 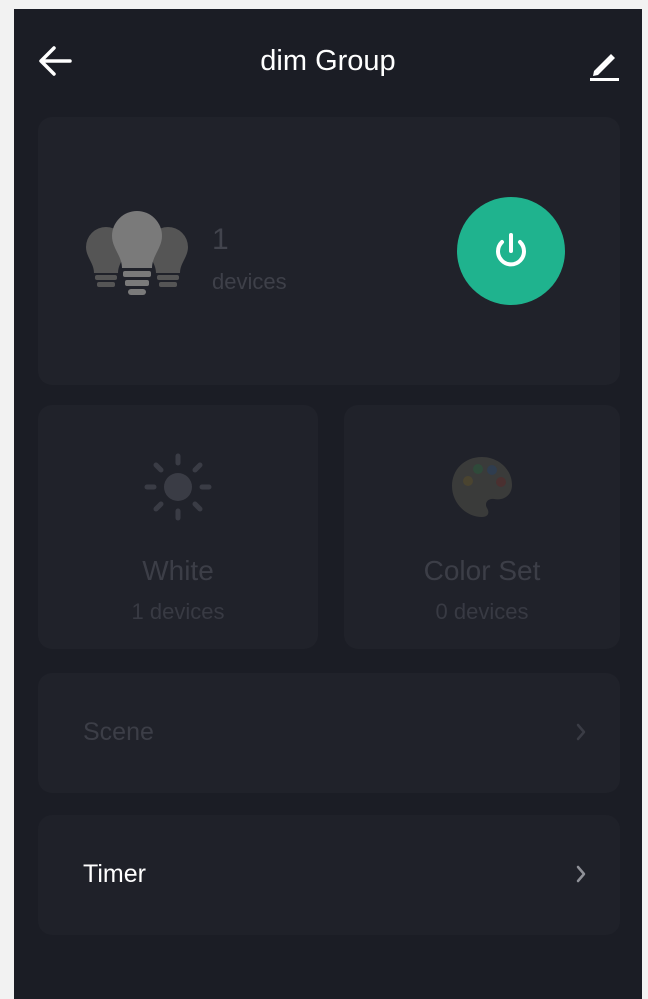 What do you see at coordinates (178, 487) in the screenshot?
I see `sun-icon` at bounding box center [178, 487].